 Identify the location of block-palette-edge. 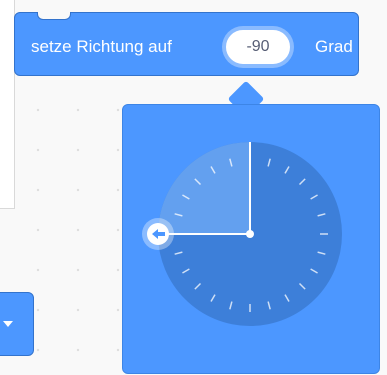
(7, 104).